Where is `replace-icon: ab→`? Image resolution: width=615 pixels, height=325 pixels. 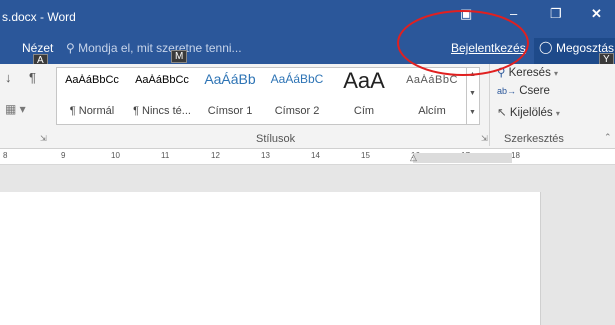
replace-icon: ab→ is located at coordinates (507, 91).